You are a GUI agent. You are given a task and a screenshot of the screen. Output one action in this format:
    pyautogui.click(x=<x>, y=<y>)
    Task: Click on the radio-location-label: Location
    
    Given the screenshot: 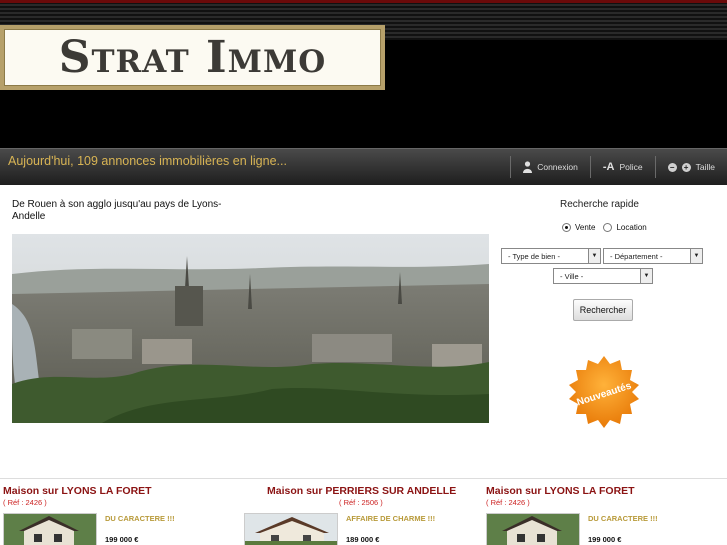 What is the action you would take?
    pyautogui.click(x=631, y=227)
    